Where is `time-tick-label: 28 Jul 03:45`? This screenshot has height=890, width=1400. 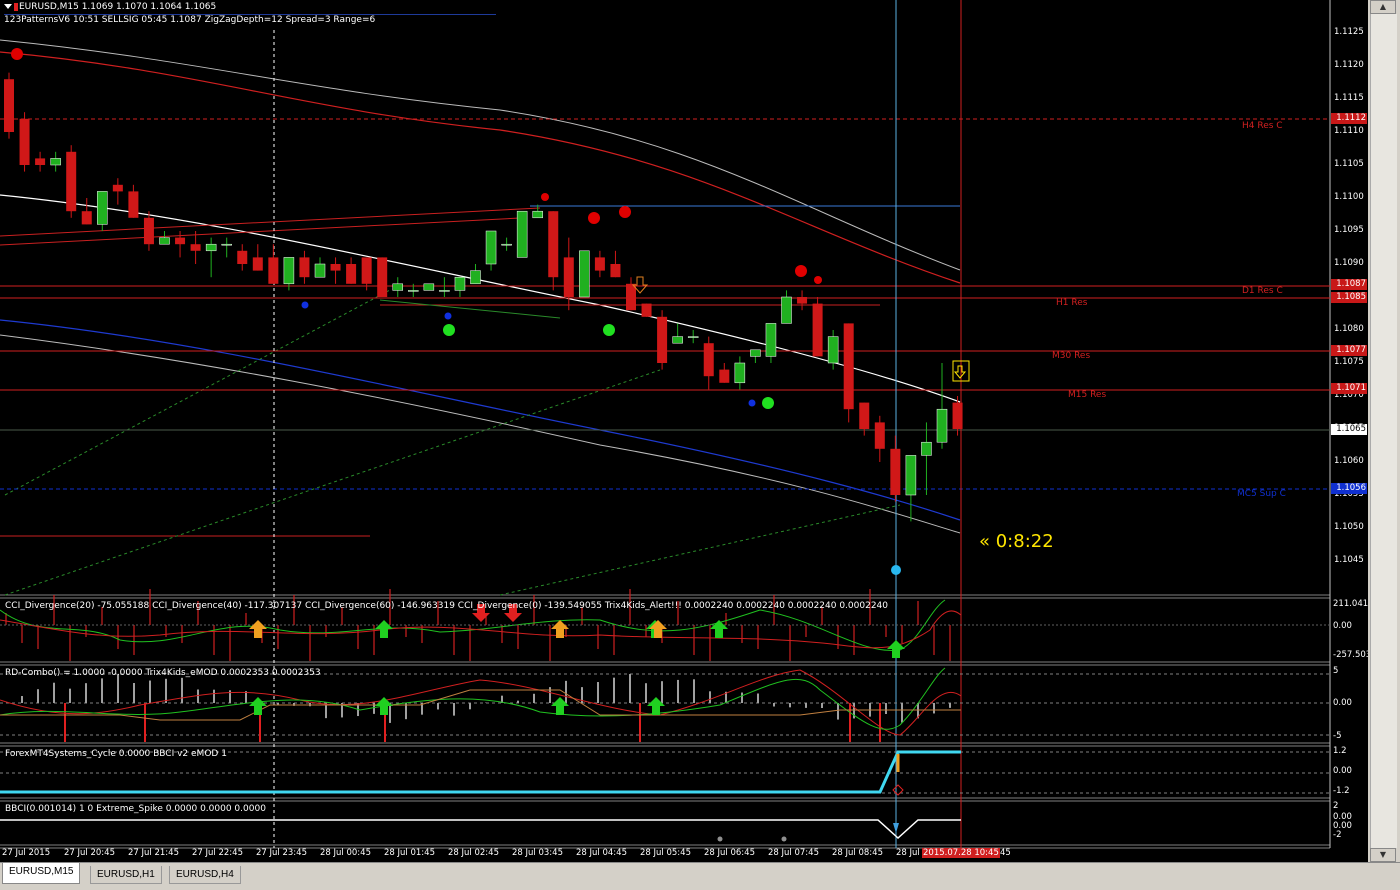 time-tick-label: 28 Jul 03:45 is located at coordinates (537, 853).